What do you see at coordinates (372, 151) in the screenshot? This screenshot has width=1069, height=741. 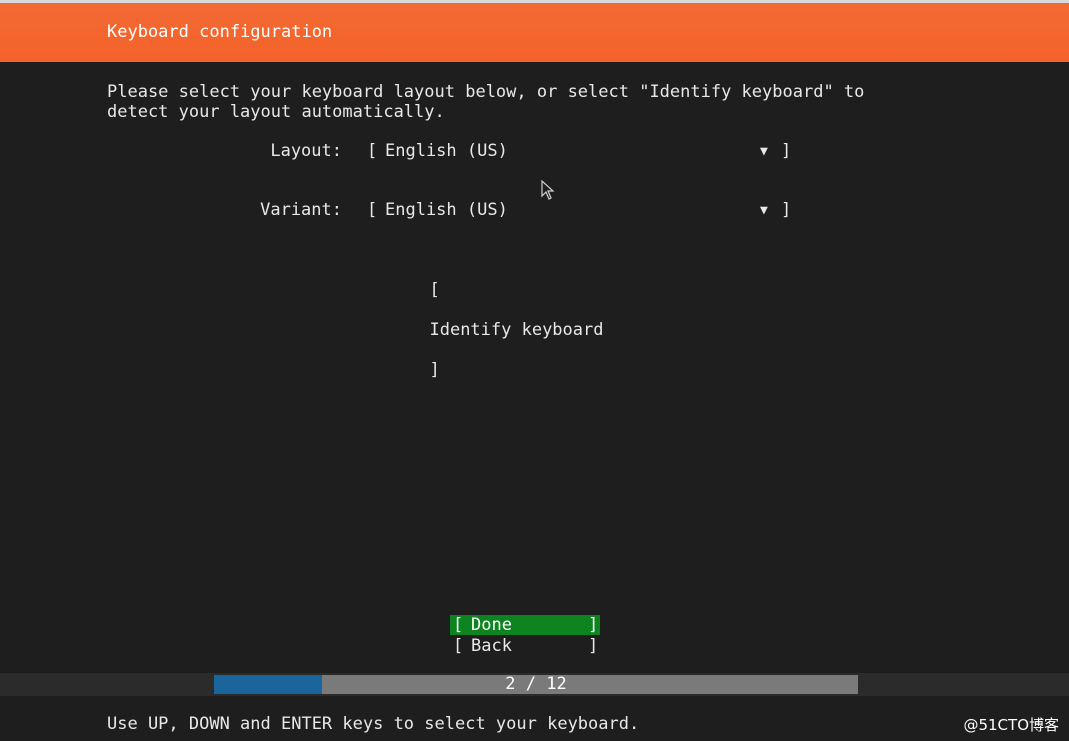 I see `layout-select-open-bracket: [` at bounding box center [372, 151].